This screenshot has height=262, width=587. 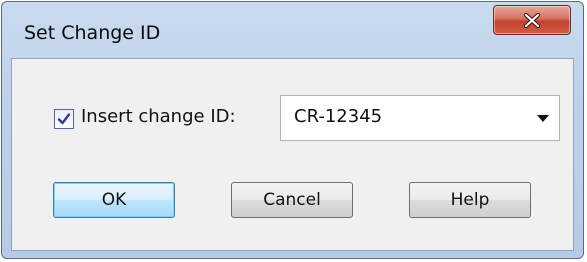 I want to click on change-id-value: CR-12345, so click(x=338, y=116).